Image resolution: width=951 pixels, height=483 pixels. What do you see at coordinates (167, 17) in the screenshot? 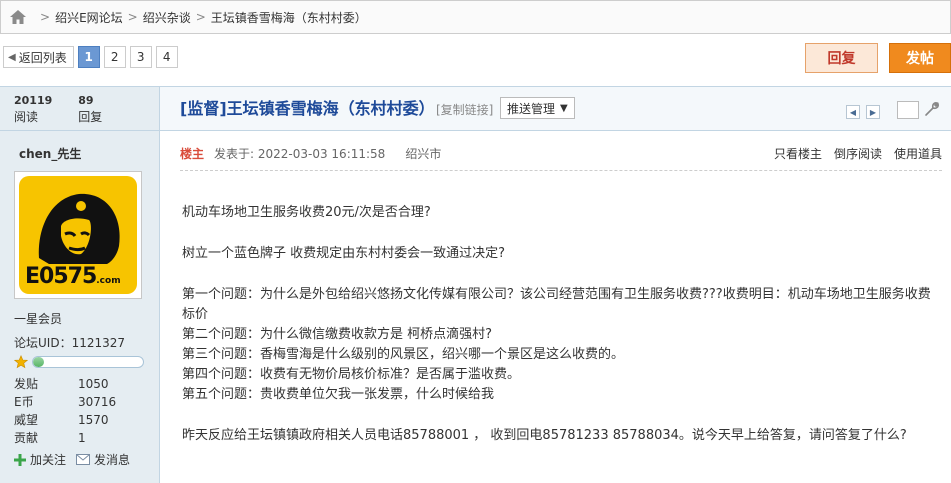
I see `breadcrumb-board: 绍兴杂谈` at bounding box center [167, 17].